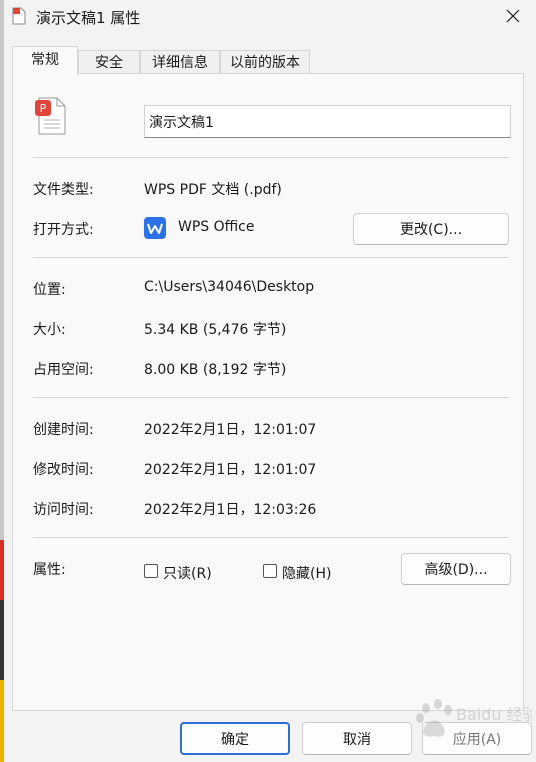  What do you see at coordinates (215, 330) in the screenshot?
I see `size-value: 5.34 KB (5,476 字节)` at bounding box center [215, 330].